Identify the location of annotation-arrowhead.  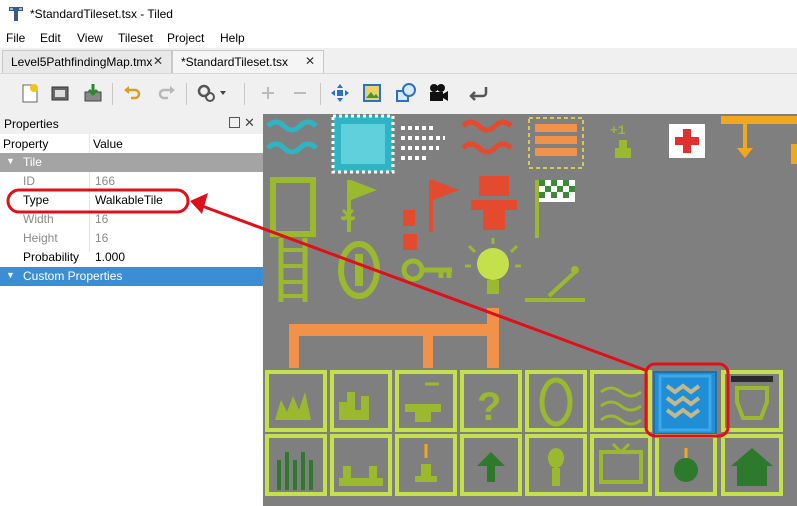
(199, 203).